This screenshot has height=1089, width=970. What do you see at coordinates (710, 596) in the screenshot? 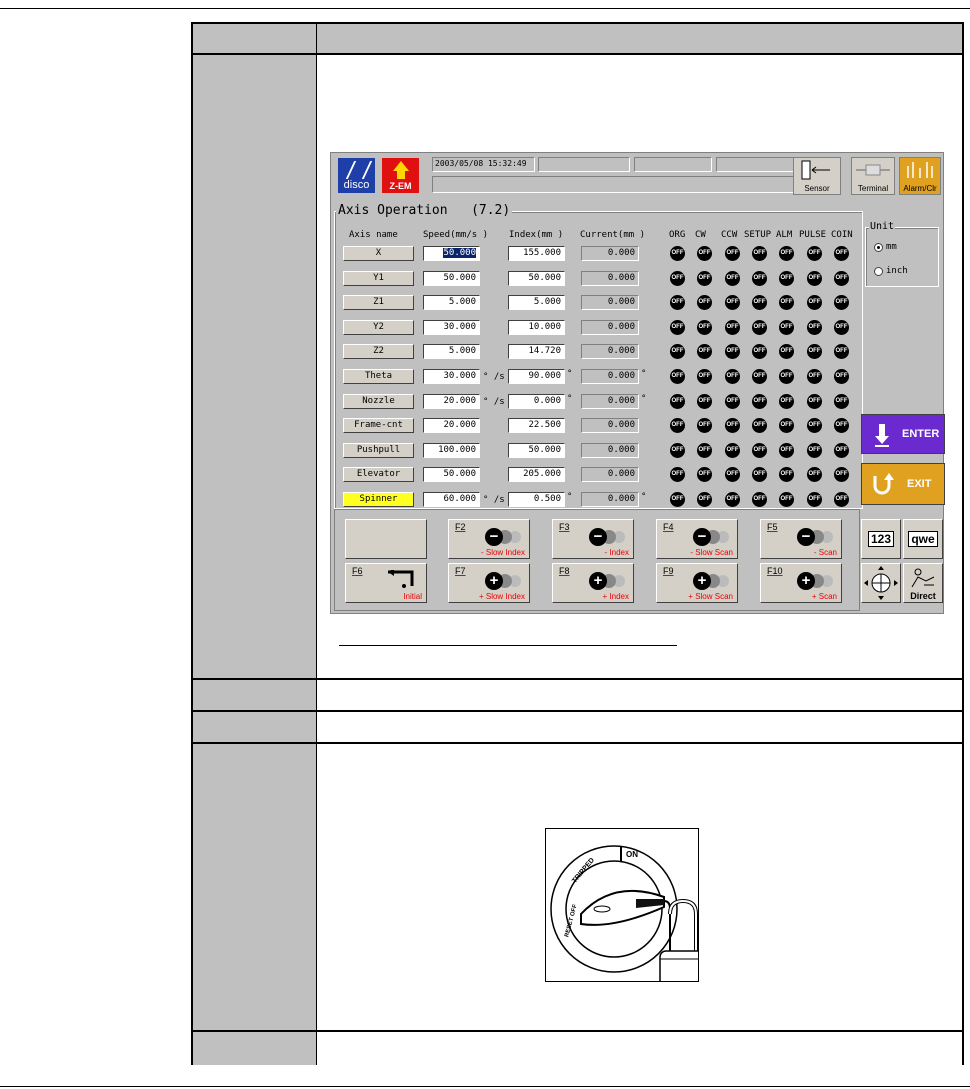
I see `function-key-label: + Slow Scan` at bounding box center [710, 596].